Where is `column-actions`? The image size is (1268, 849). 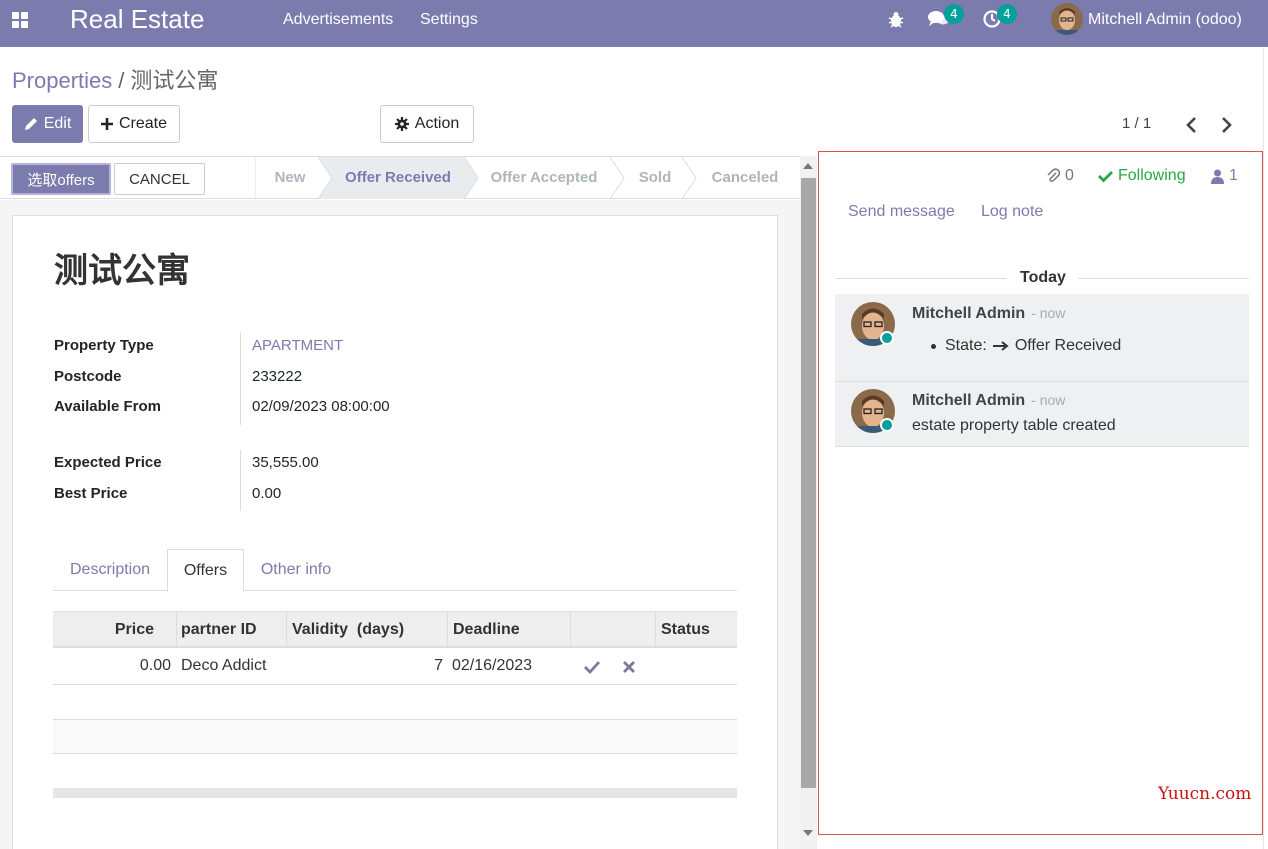 column-actions is located at coordinates (613, 629).